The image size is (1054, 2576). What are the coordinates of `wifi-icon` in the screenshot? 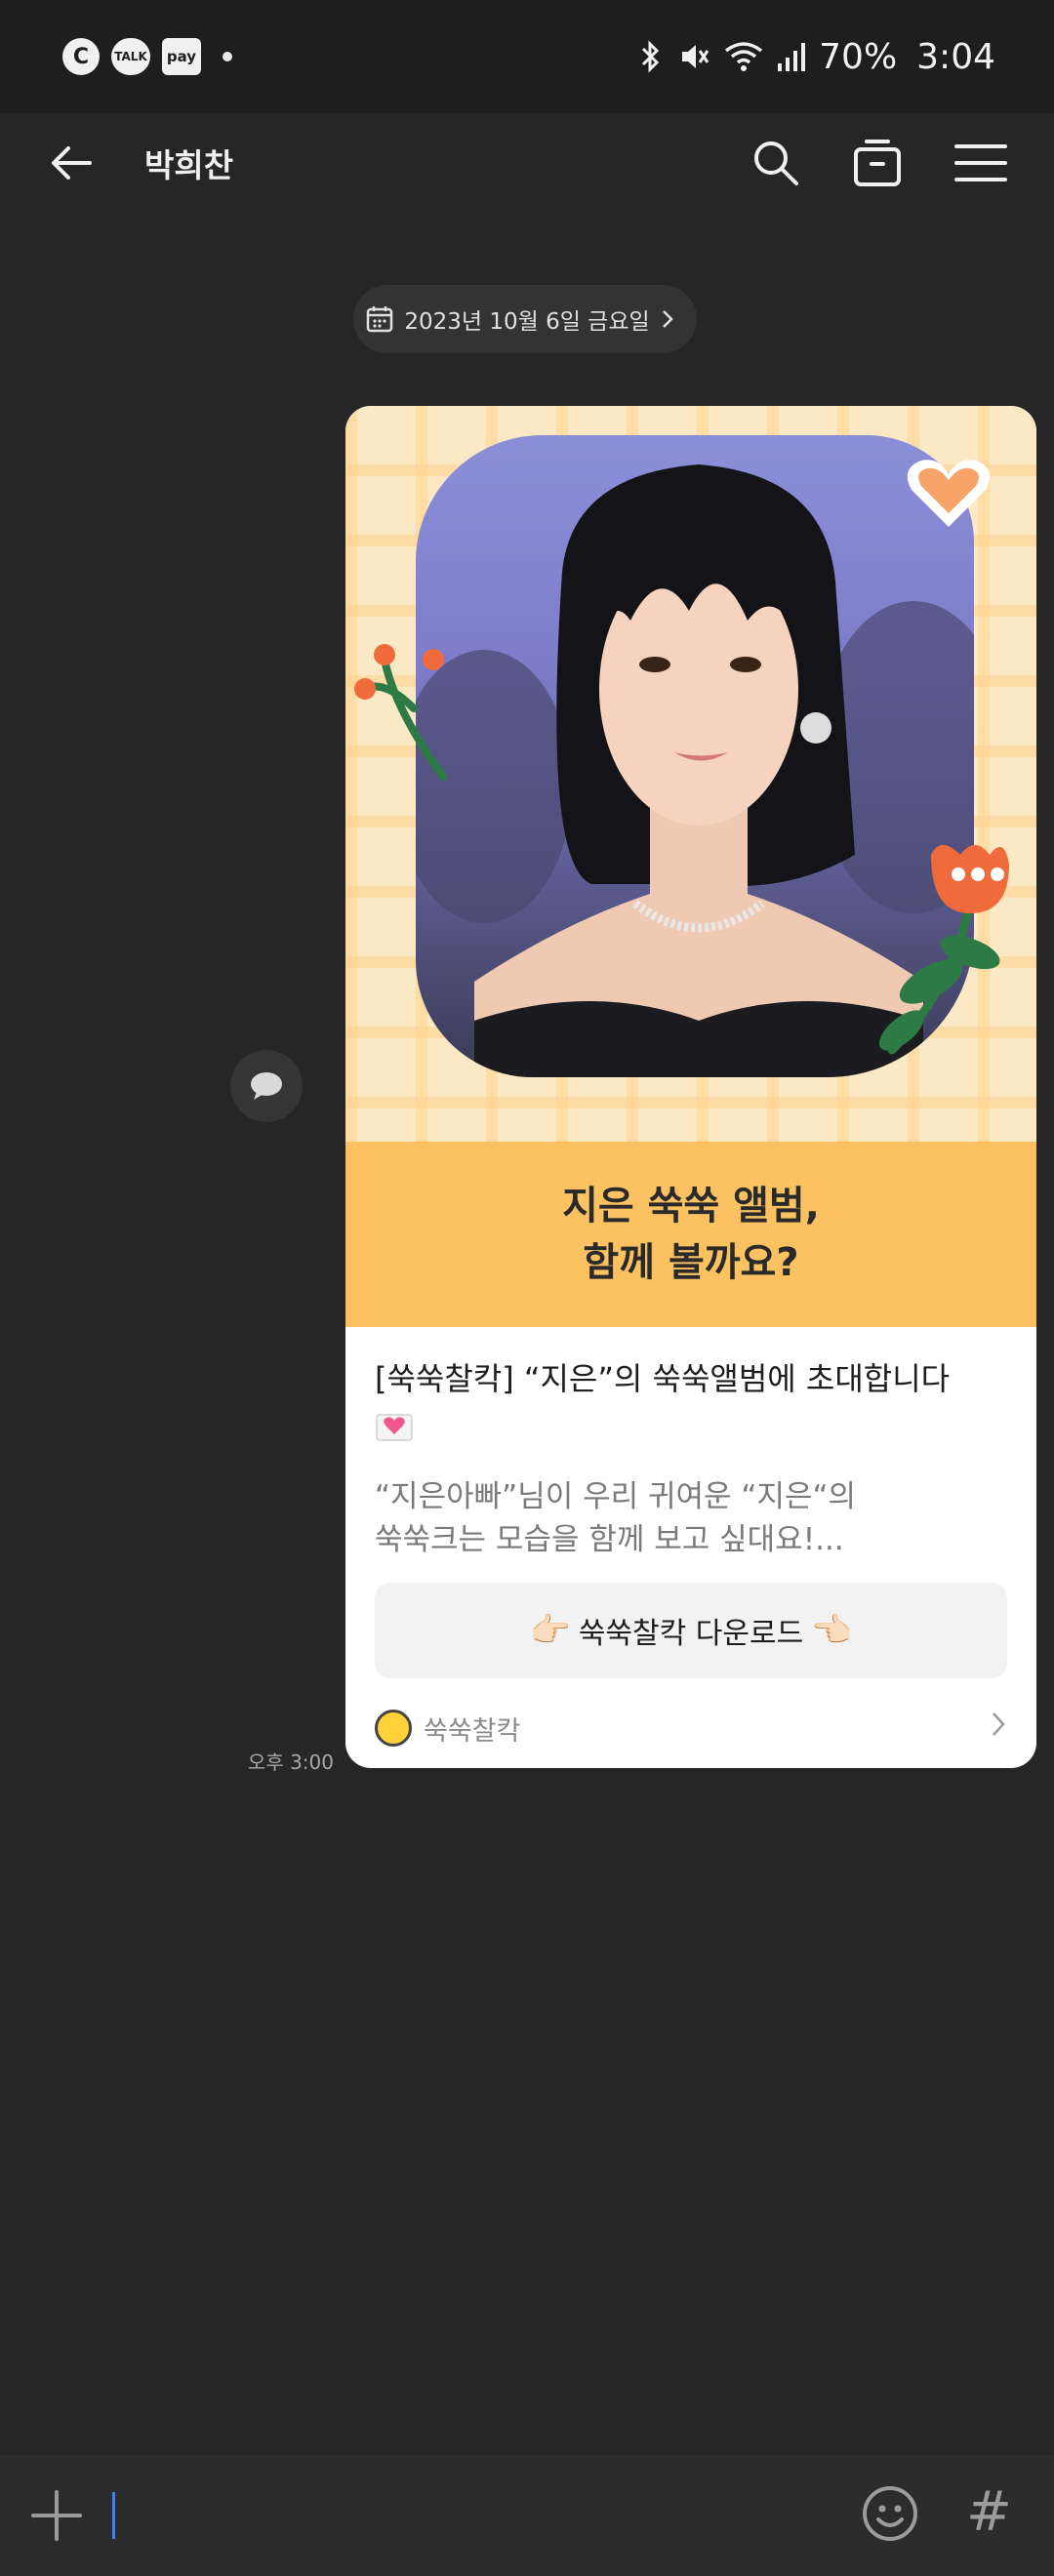 It's located at (744, 56).